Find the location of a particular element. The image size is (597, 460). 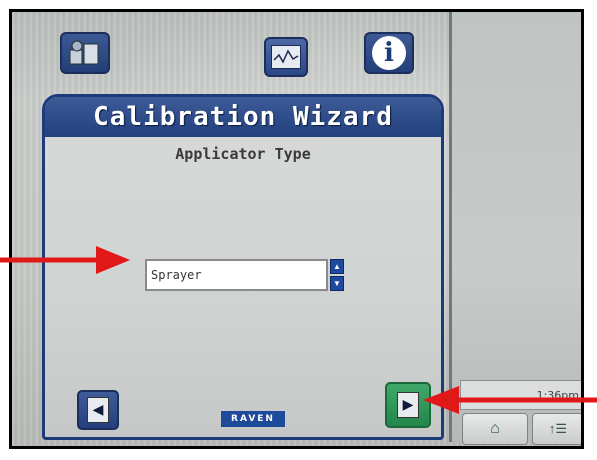

home-button: ⌂ is located at coordinates (495, 429).